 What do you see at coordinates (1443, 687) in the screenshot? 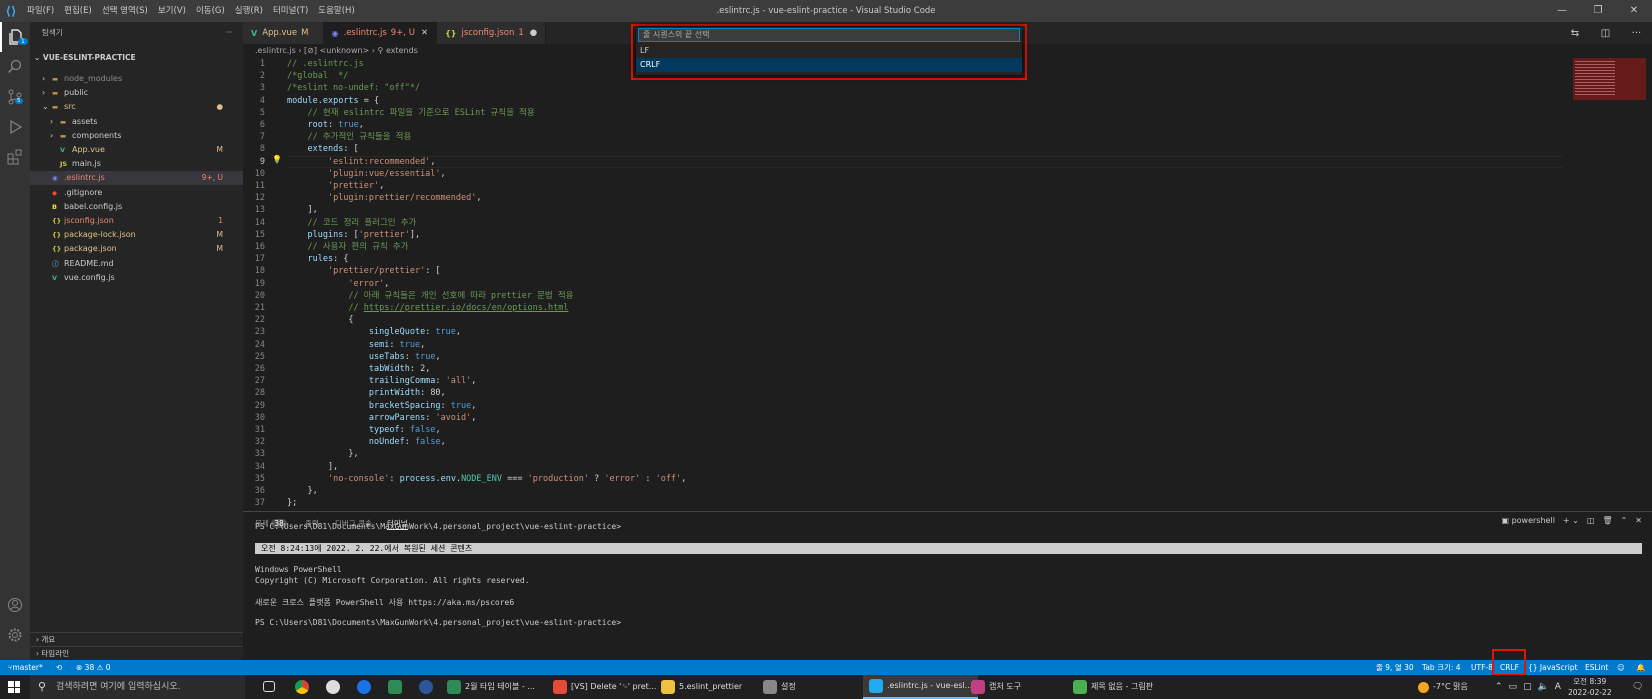
I see `weather-widget: -7°C 맑음` at bounding box center [1443, 687].